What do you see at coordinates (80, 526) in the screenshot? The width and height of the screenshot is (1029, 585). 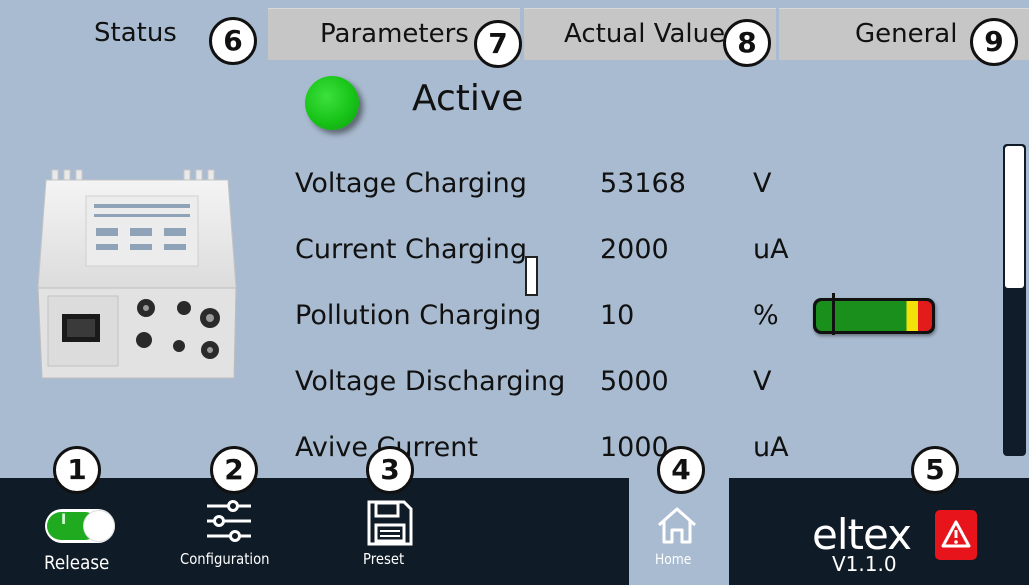 I see `release-toggle: I` at bounding box center [80, 526].